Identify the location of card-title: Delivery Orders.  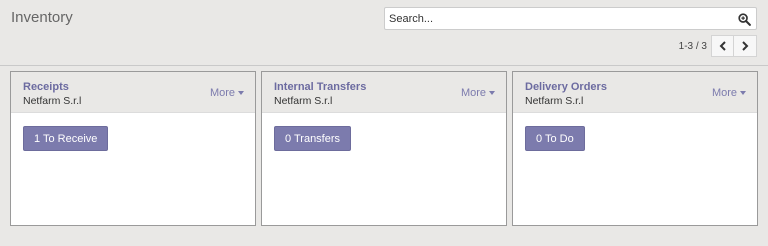
(566, 87).